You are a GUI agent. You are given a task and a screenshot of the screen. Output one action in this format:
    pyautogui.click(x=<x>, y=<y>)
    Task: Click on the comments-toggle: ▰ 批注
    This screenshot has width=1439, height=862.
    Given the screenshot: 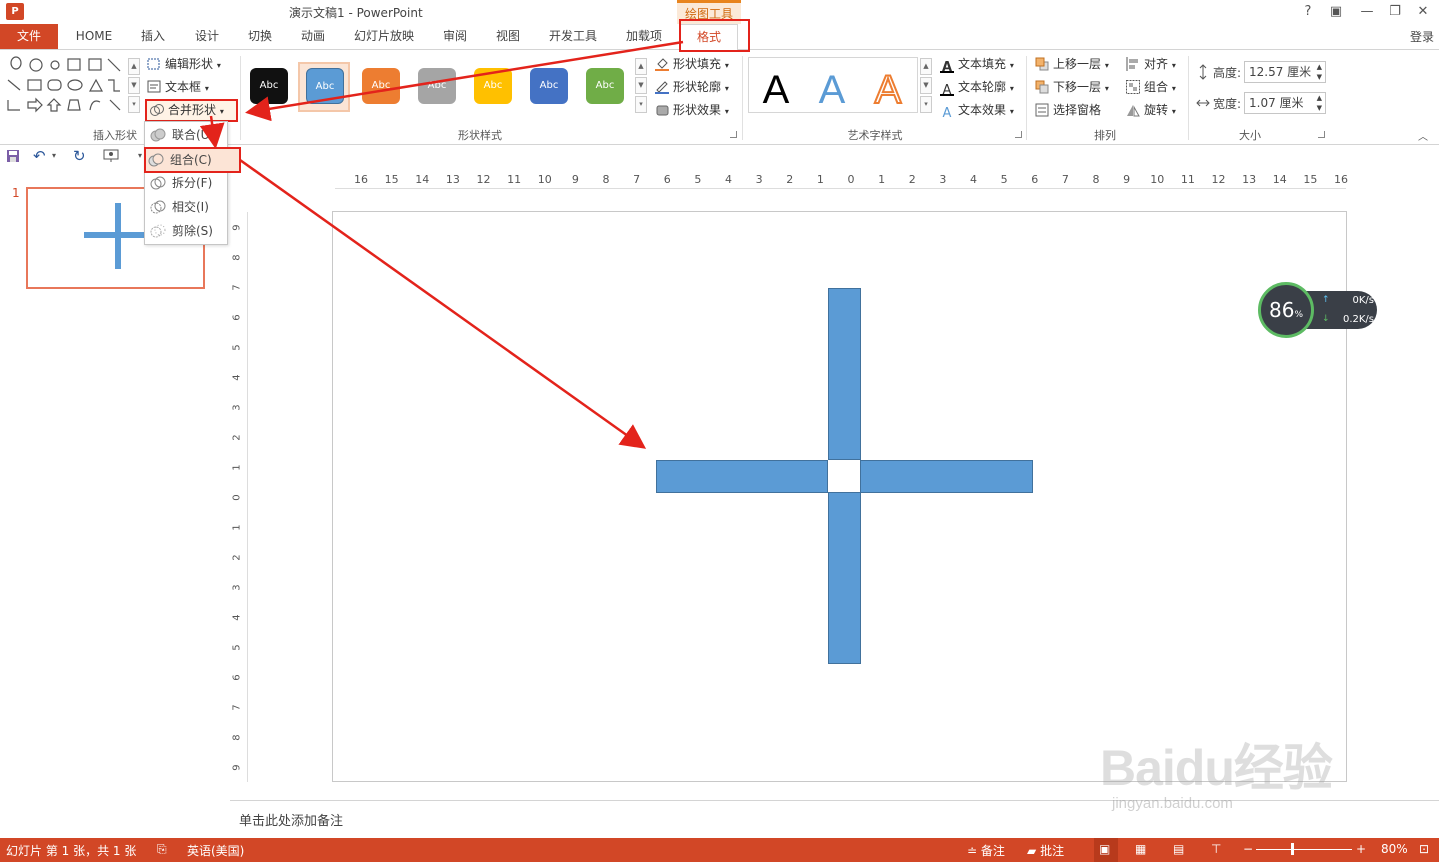 What is the action you would take?
    pyautogui.click(x=1045, y=850)
    